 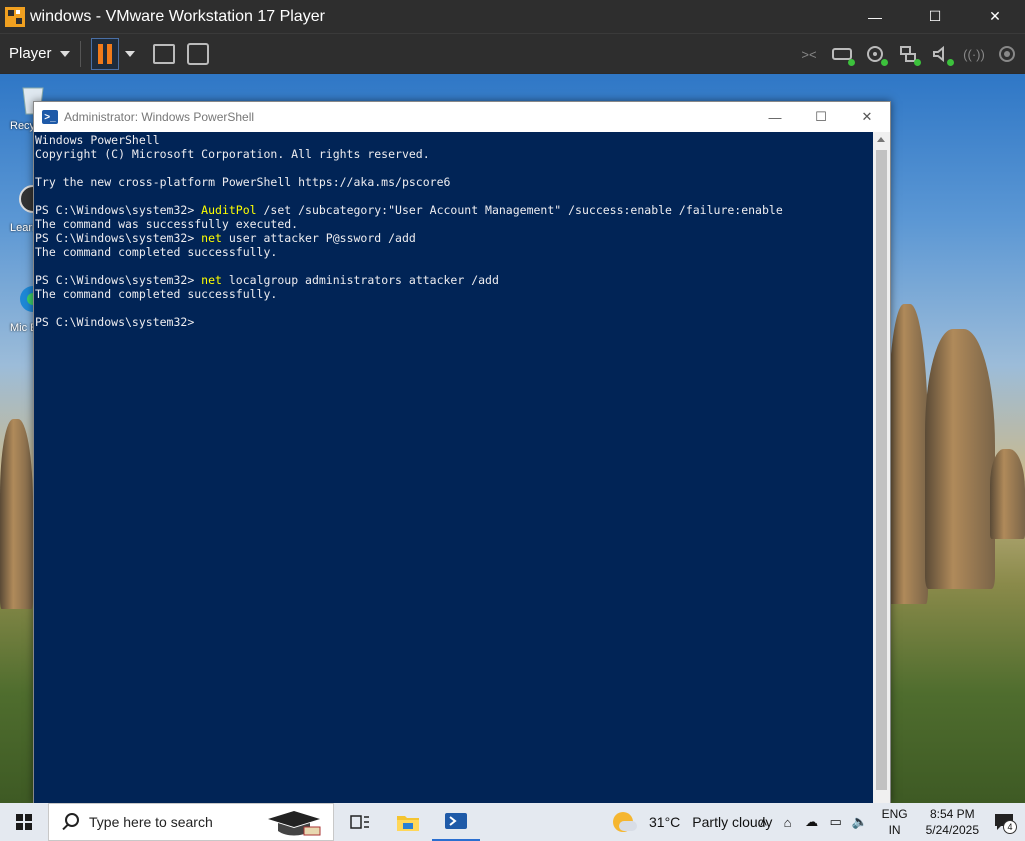 I want to click on onedrive-icon: ☁, so click(x=812, y=822).